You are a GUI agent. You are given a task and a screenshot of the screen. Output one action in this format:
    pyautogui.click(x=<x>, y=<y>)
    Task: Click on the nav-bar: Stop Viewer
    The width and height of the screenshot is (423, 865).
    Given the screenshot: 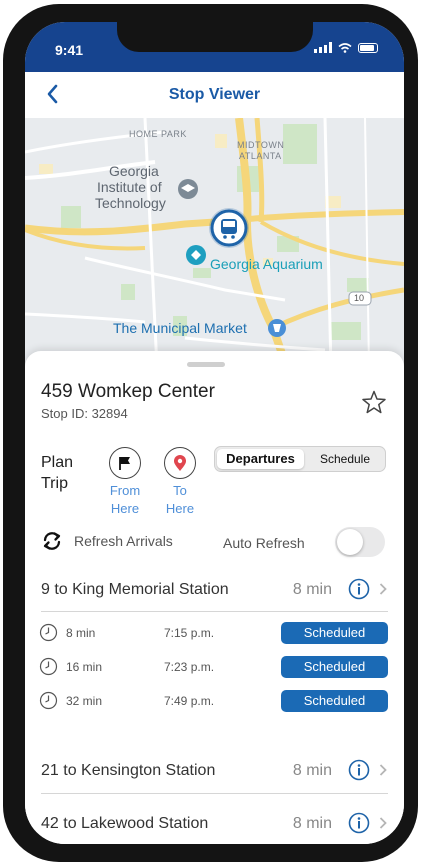 What is the action you would take?
    pyautogui.click(x=214, y=95)
    